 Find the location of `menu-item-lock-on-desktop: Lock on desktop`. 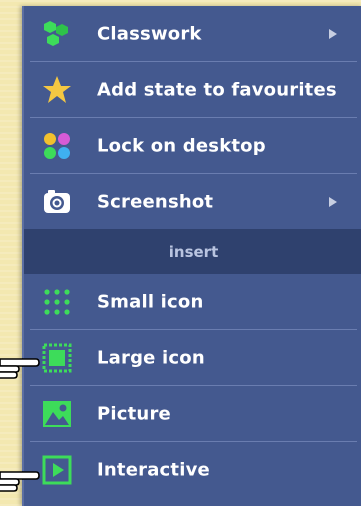

menu-item-lock-on-desktop: Lock on desktop is located at coordinates (193, 146).